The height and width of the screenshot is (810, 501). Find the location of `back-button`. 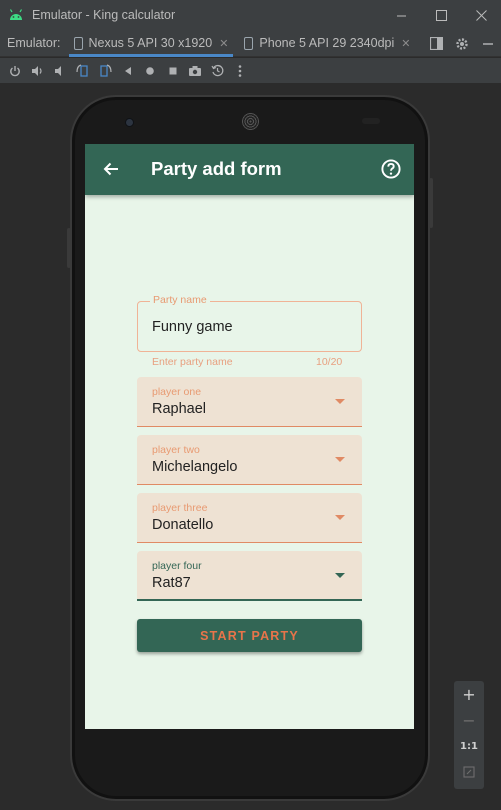

back-button is located at coordinates (111, 169).